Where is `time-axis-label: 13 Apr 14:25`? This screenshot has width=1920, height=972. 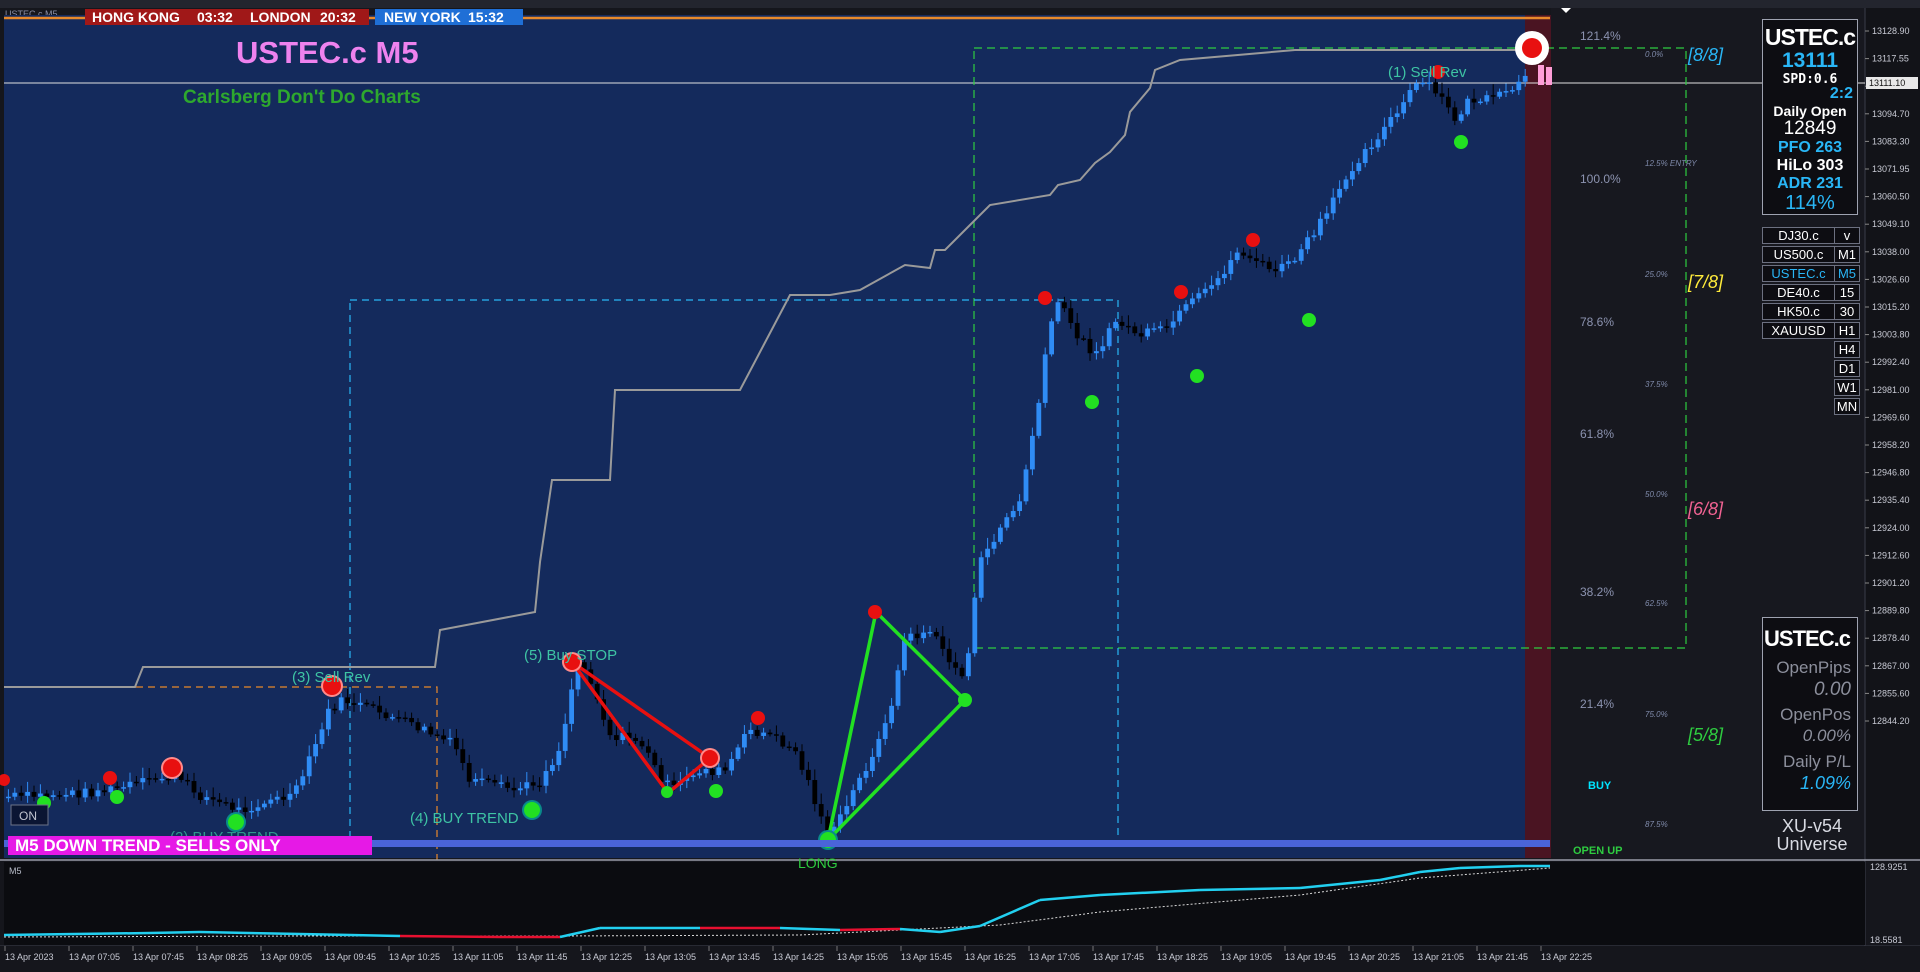 time-axis-label: 13 Apr 14:25 is located at coordinates (798, 957).